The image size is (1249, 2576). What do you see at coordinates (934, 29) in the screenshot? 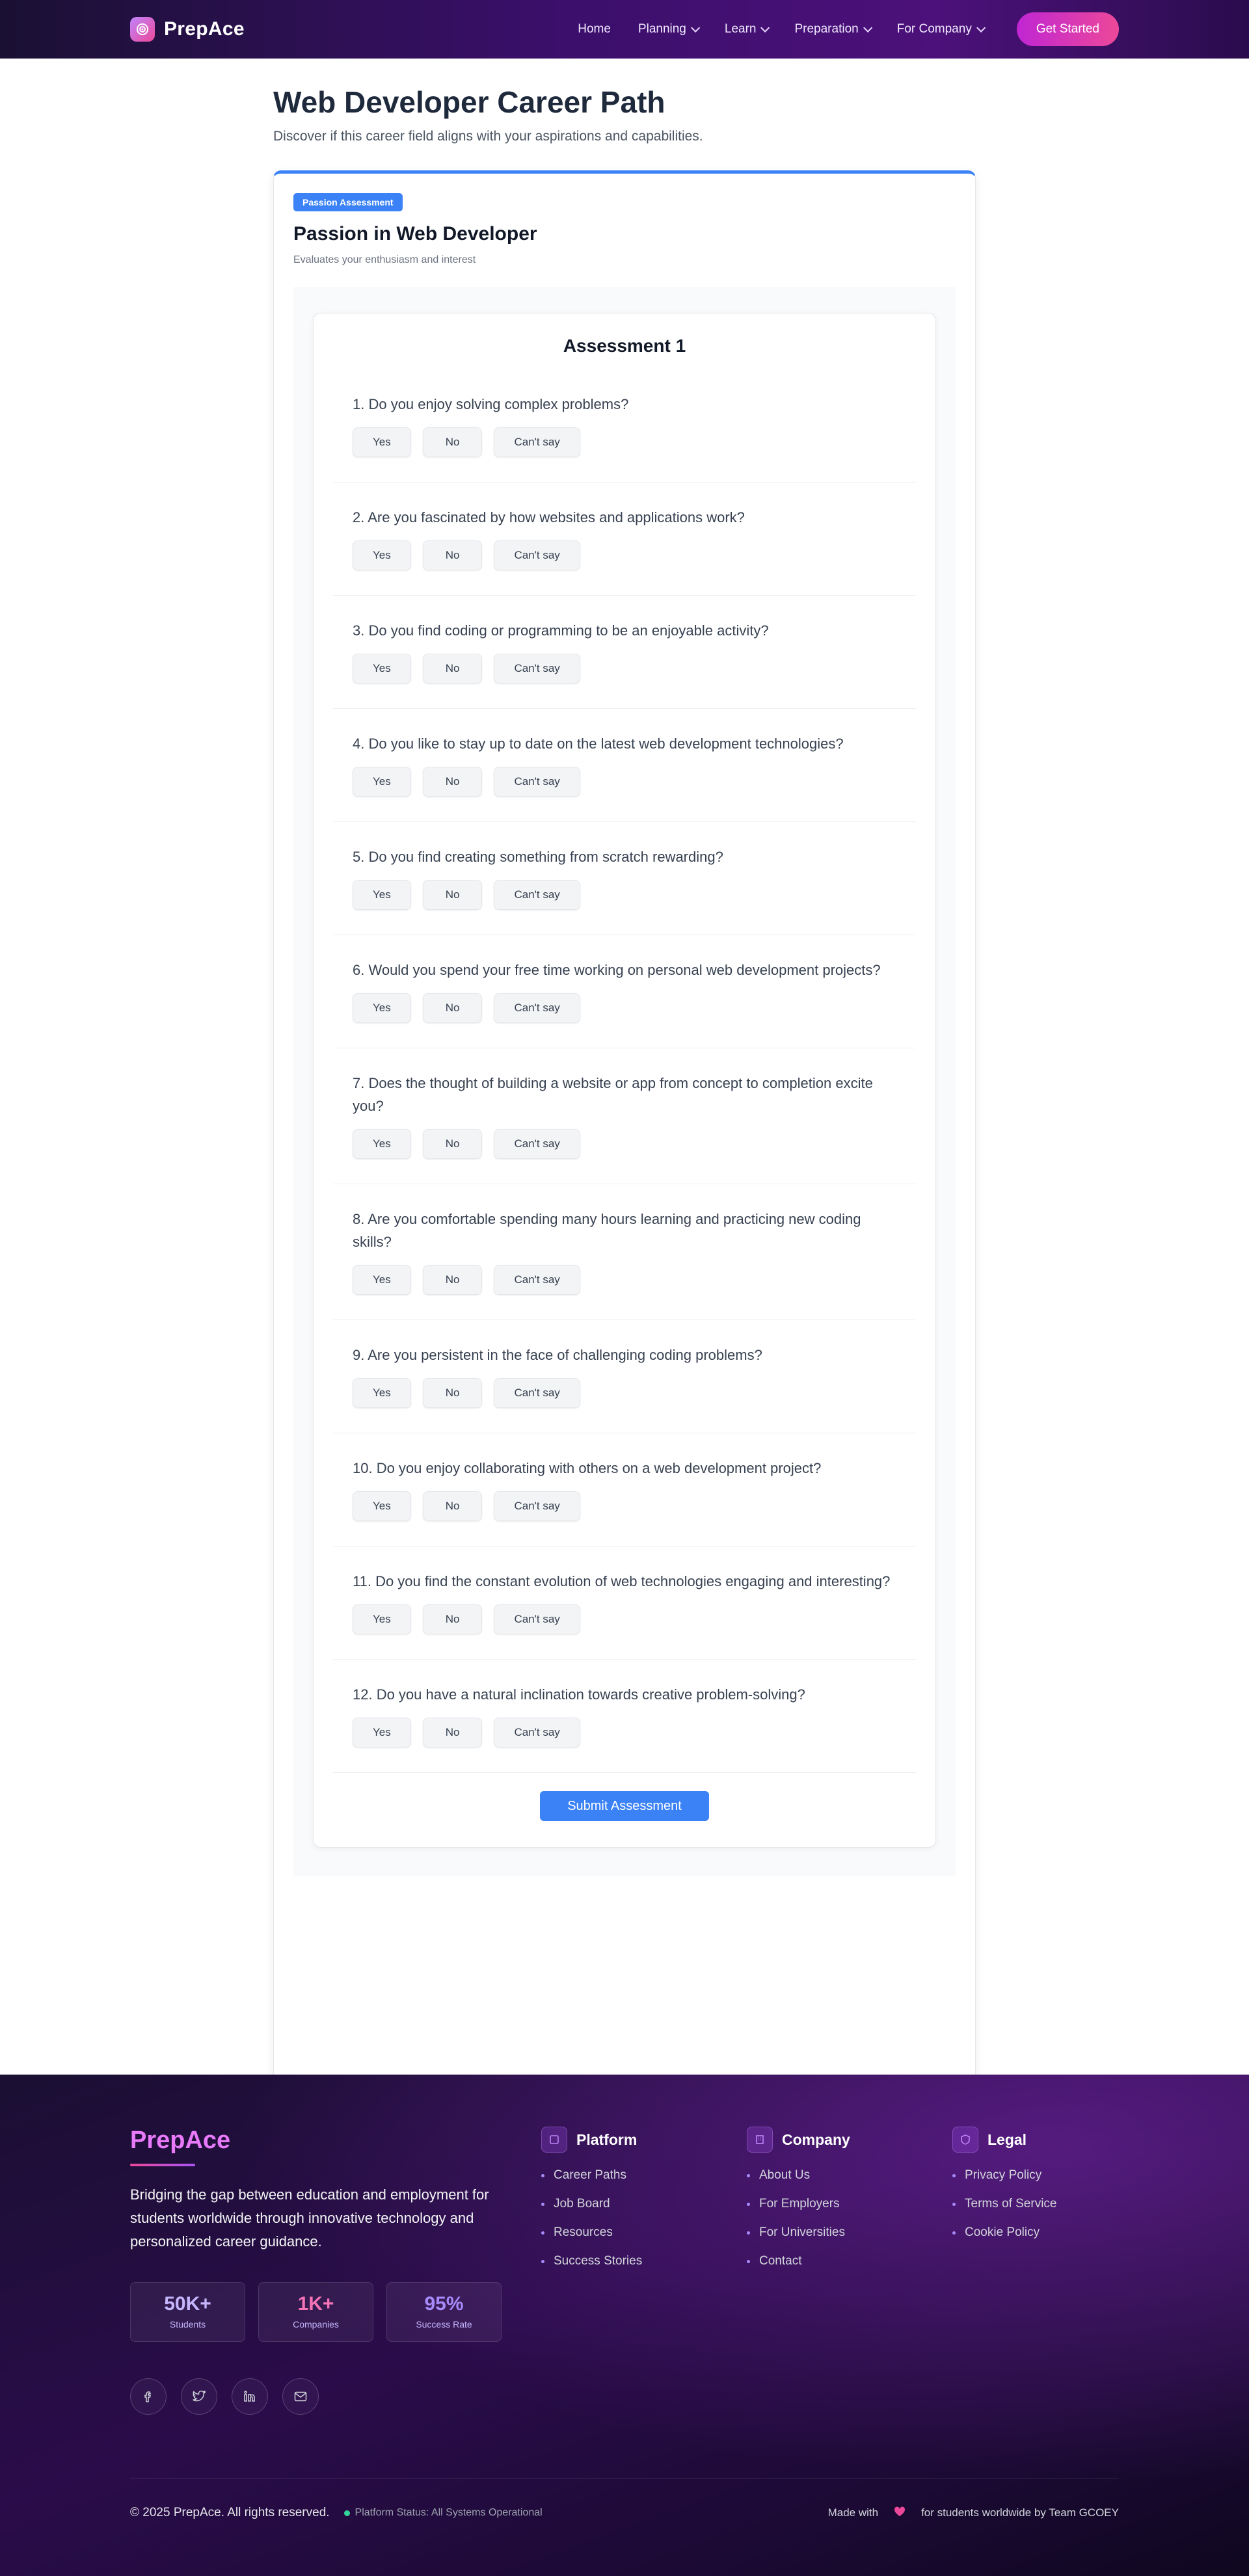
I see `nav-link-label: For Company` at bounding box center [934, 29].